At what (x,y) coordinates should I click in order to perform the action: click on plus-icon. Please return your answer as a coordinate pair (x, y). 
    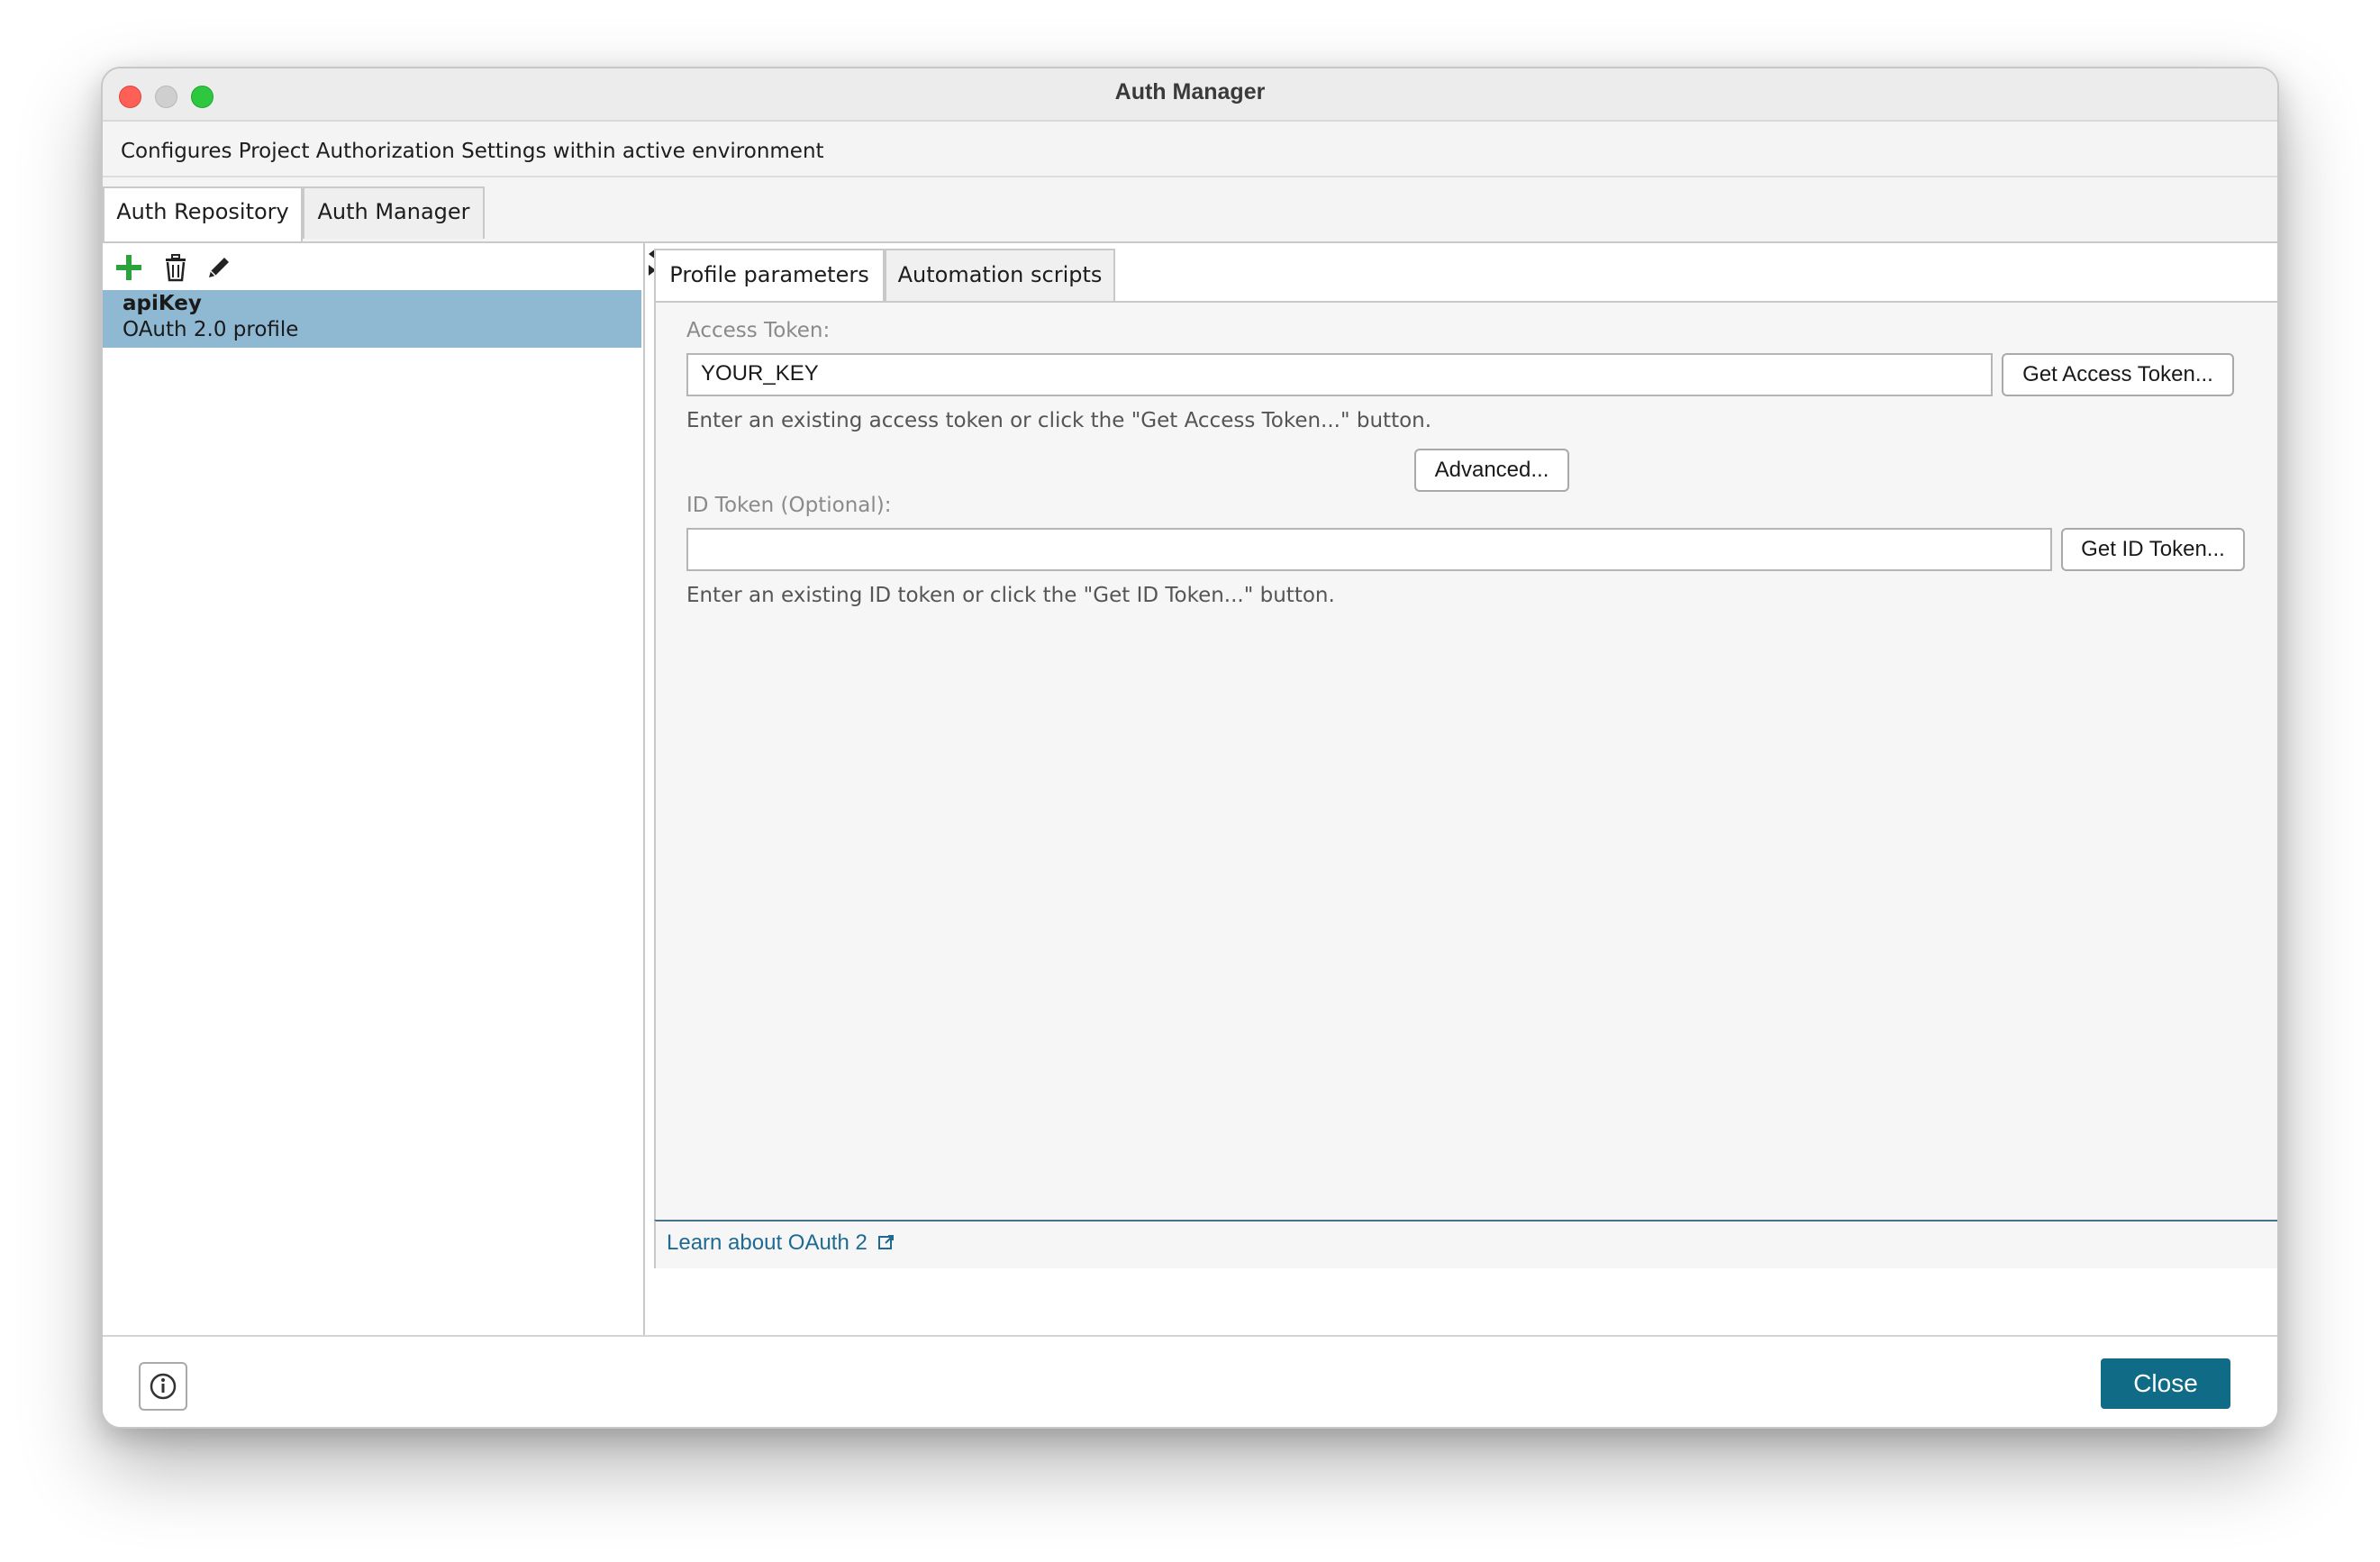
    Looking at the image, I should click on (128, 267).